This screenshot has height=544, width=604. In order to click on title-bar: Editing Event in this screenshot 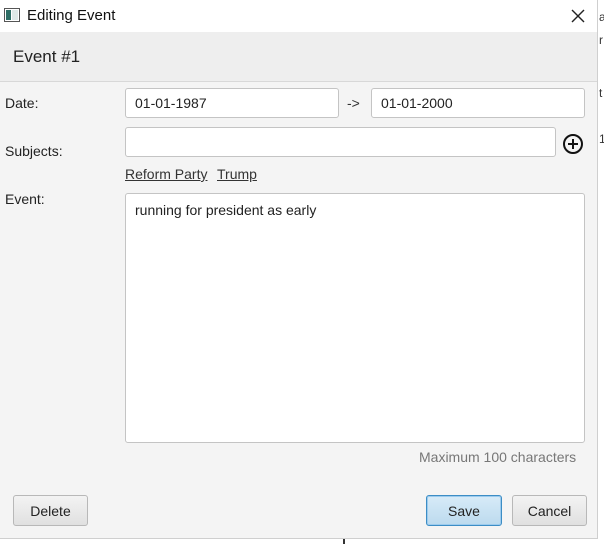, I will do `click(298, 16)`.